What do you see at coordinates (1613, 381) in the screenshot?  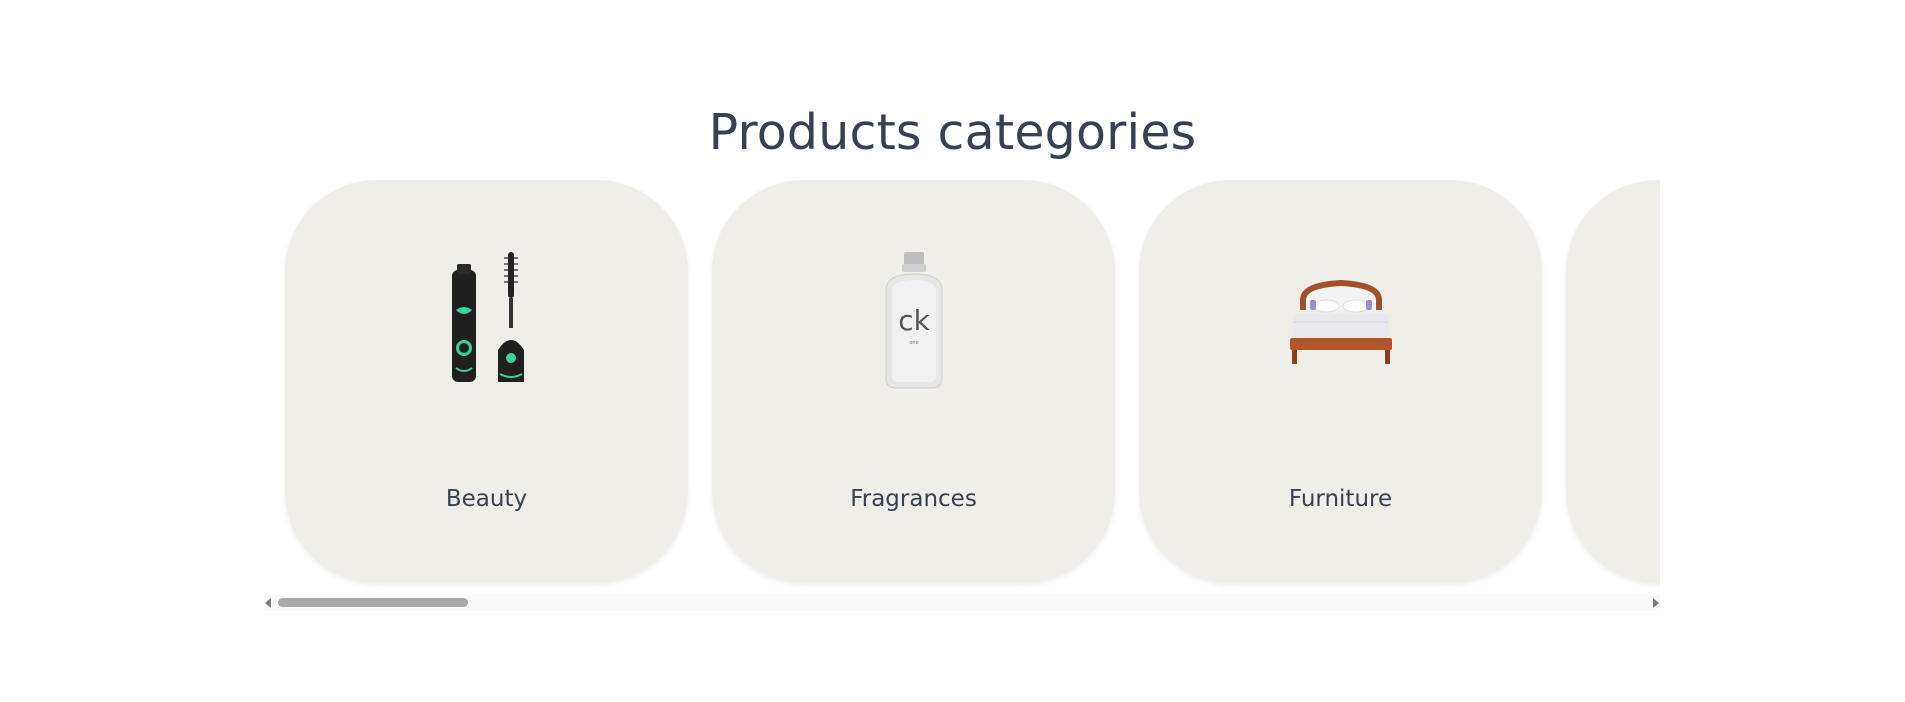 I see `category-card-partial` at bounding box center [1613, 381].